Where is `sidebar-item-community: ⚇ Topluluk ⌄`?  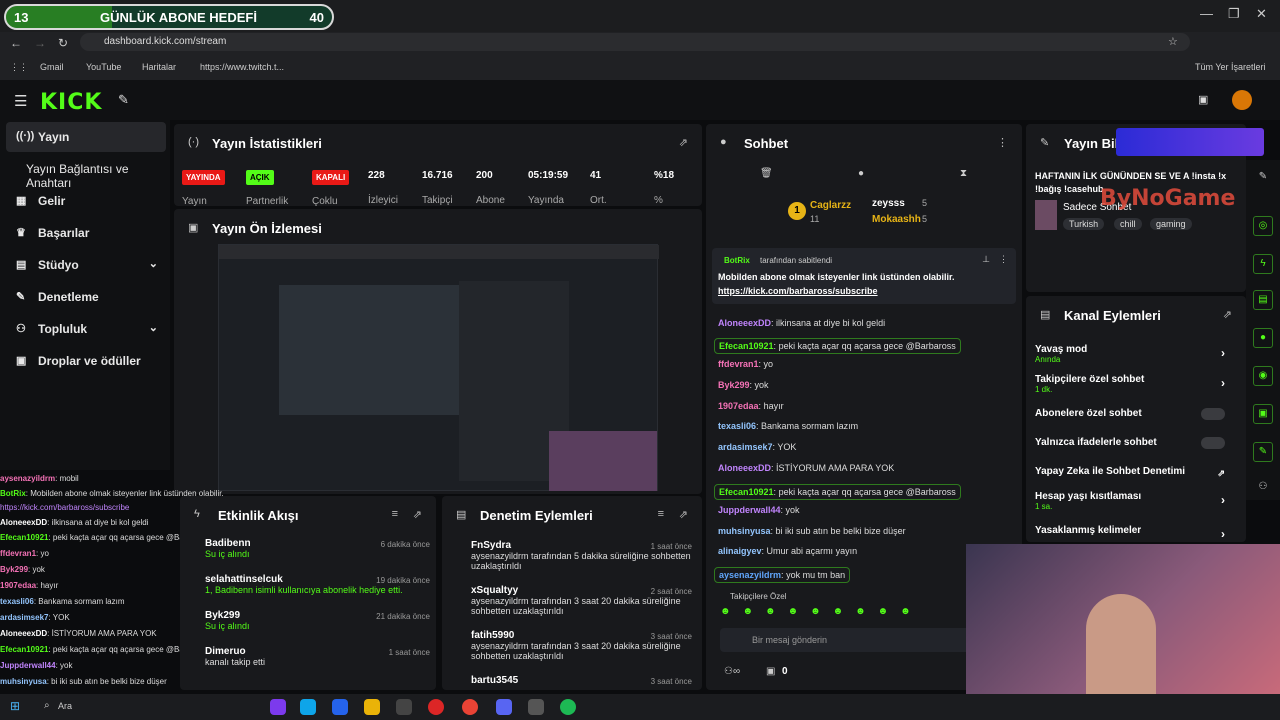 sidebar-item-community: ⚇ Topluluk ⌄ is located at coordinates (86, 329).